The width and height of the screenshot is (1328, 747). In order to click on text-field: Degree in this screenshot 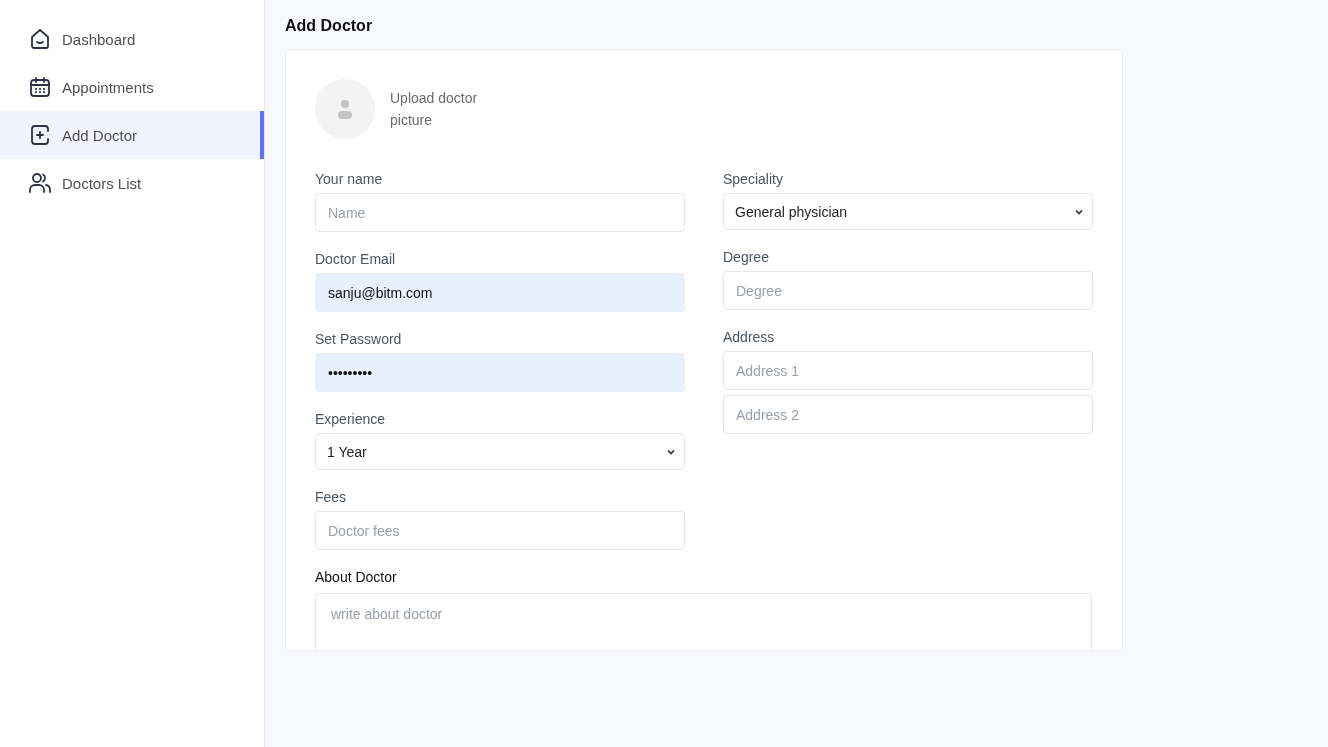, I will do `click(908, 290)`.